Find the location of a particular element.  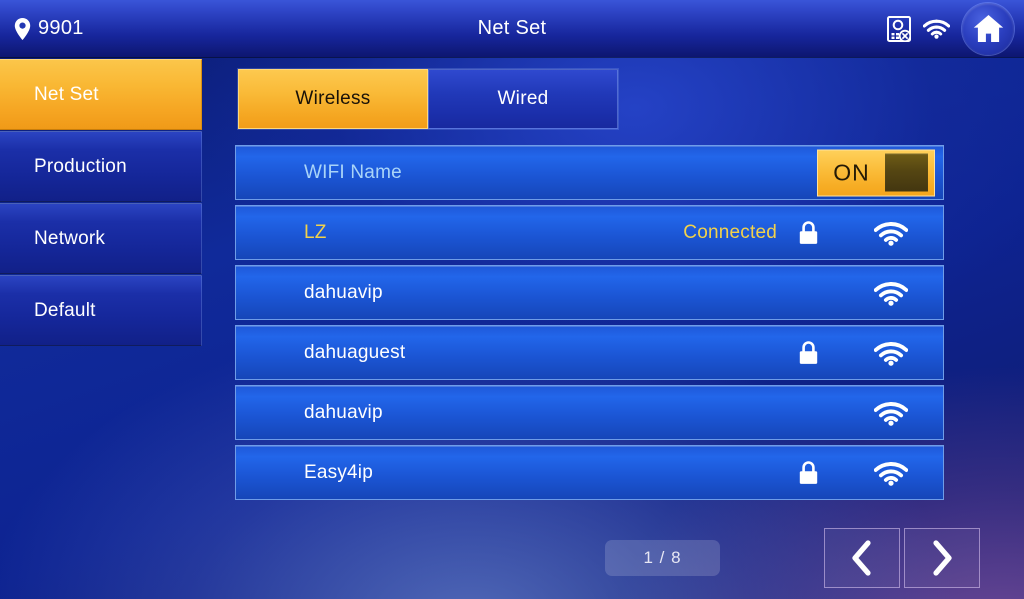

room-indicator: 9901 is located at coordinates (49, 28).